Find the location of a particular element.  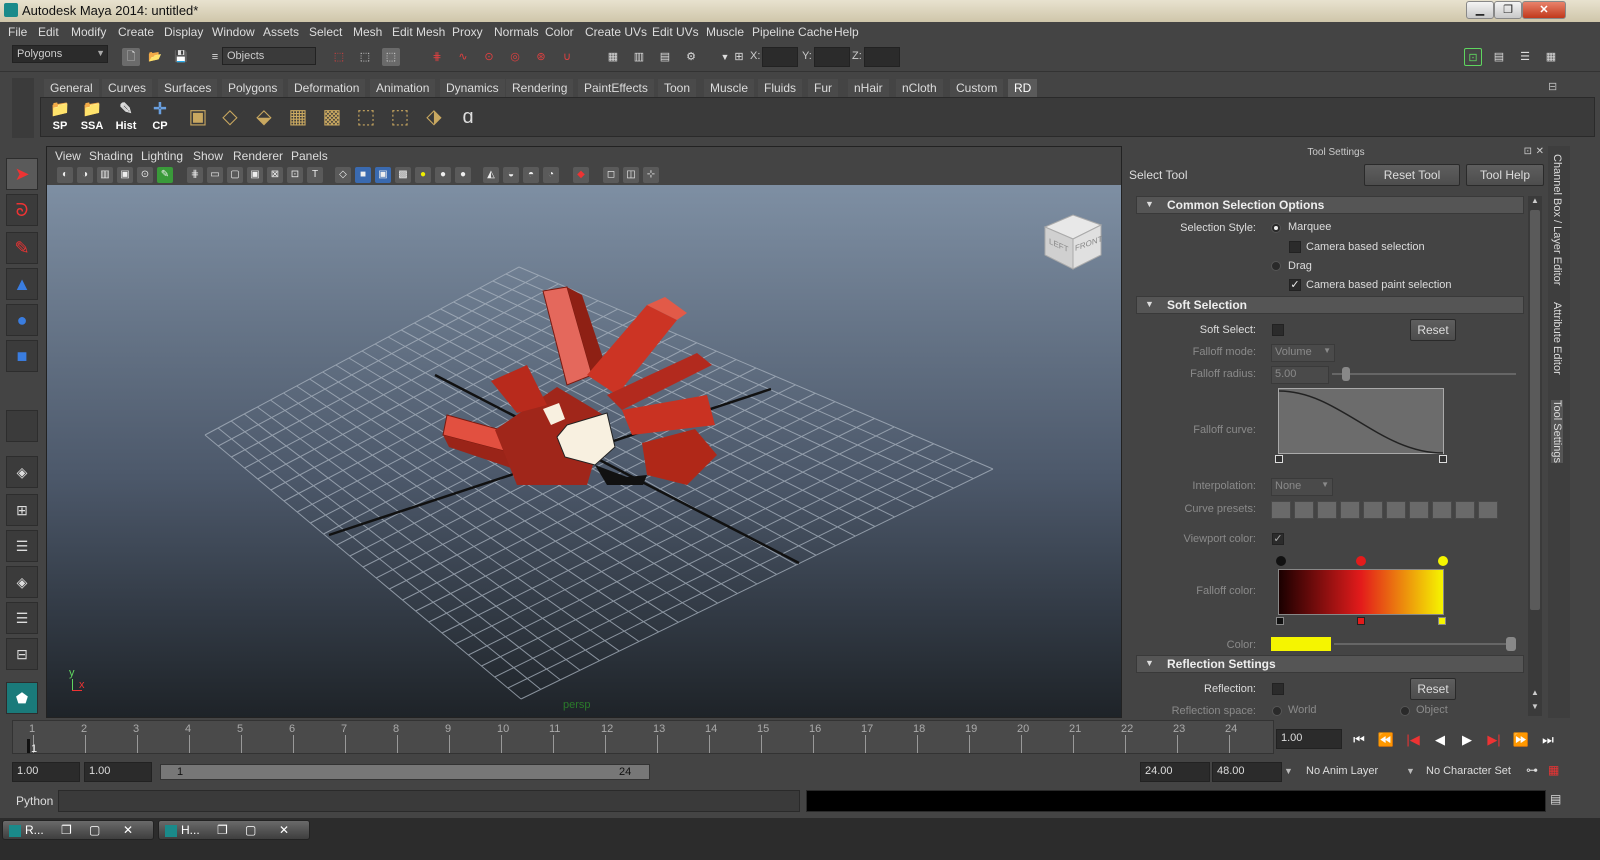

make-live-icon: ⊛ is located at coordinates (541, 57).